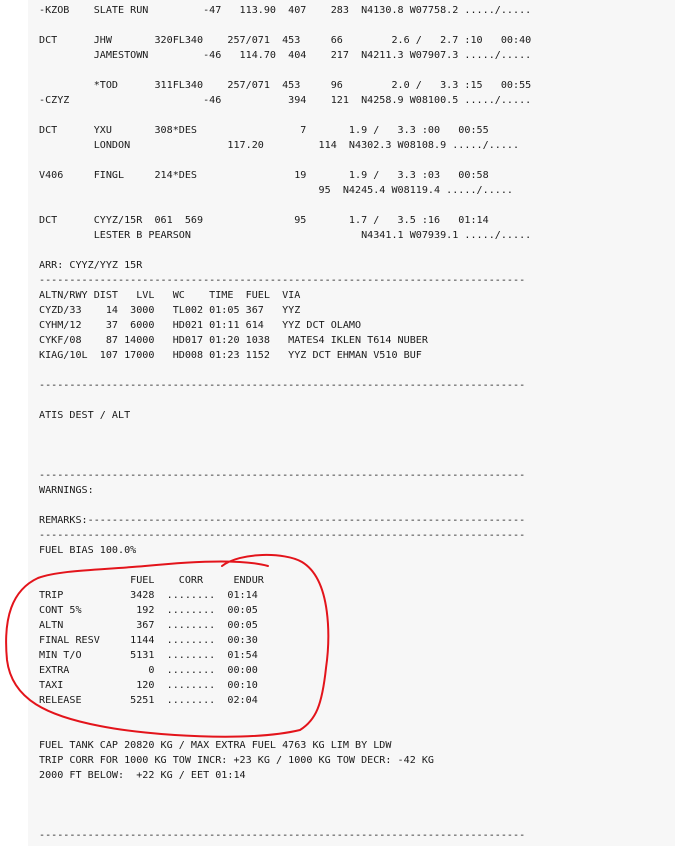 This screenshot has width=675, height=846. I want to click on fuel-row: MIN T/O 5131 ........ 01:54, so click(148, 655).